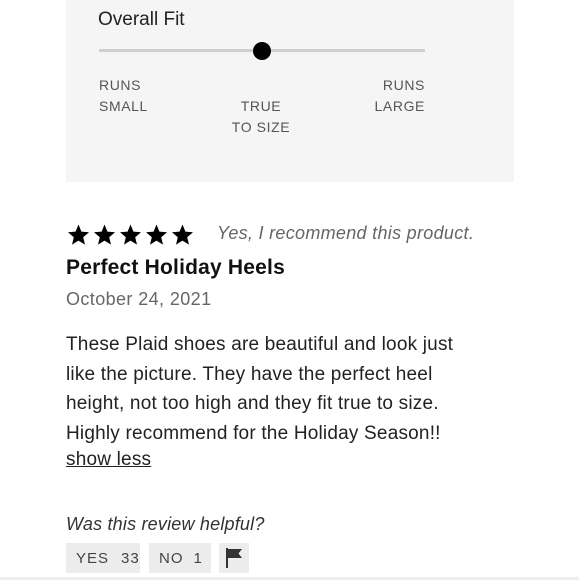 The height and width of the screenshot is (580, 579). I want to click on helpful-no-count: 1, so click(198, 558).